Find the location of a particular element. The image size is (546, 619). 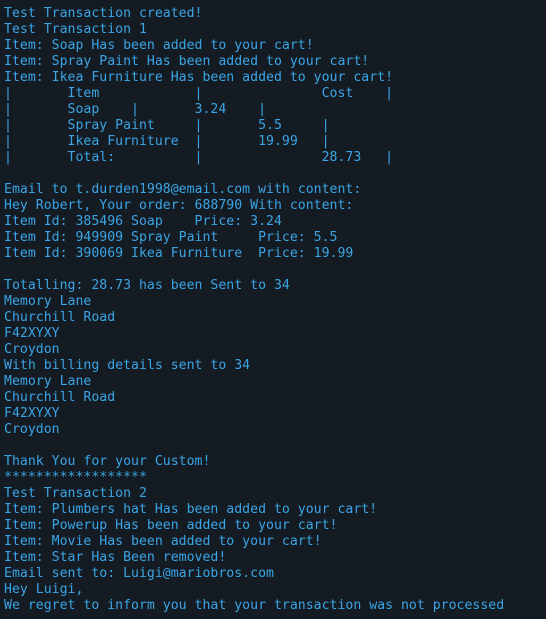

terminal-line: Item: Soap Has been added to your cart! is located at coordinates (159, 45).